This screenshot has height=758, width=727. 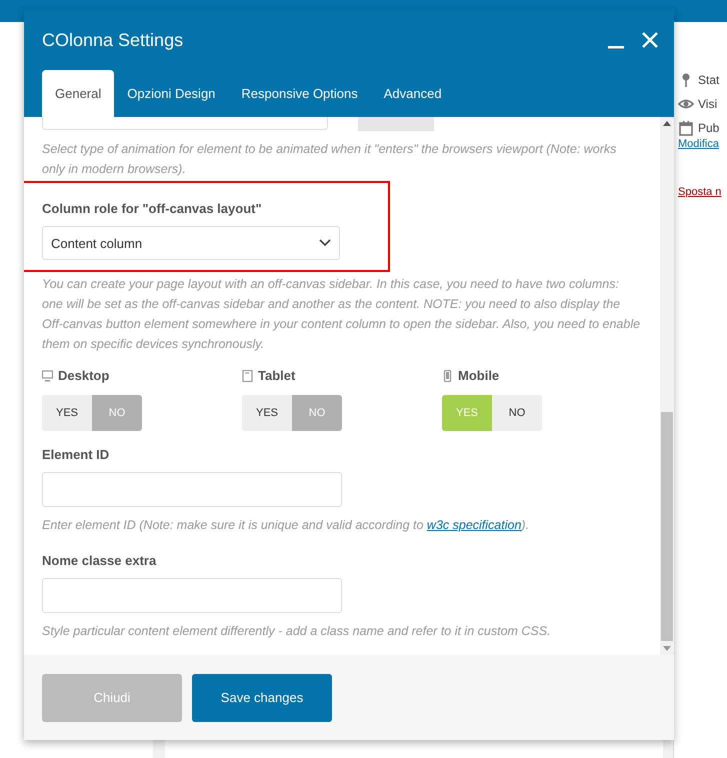 I want to click on device-label: Desktop, so click(x=84, y=375).